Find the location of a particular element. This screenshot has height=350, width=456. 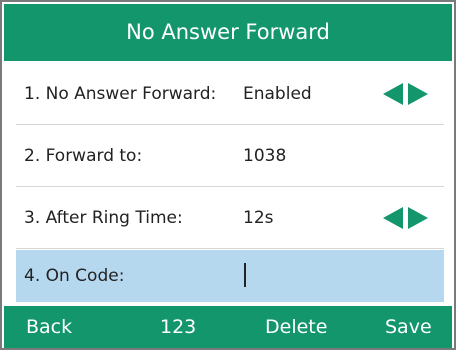

back-softkey: Back is located at coordinates (49, 327).